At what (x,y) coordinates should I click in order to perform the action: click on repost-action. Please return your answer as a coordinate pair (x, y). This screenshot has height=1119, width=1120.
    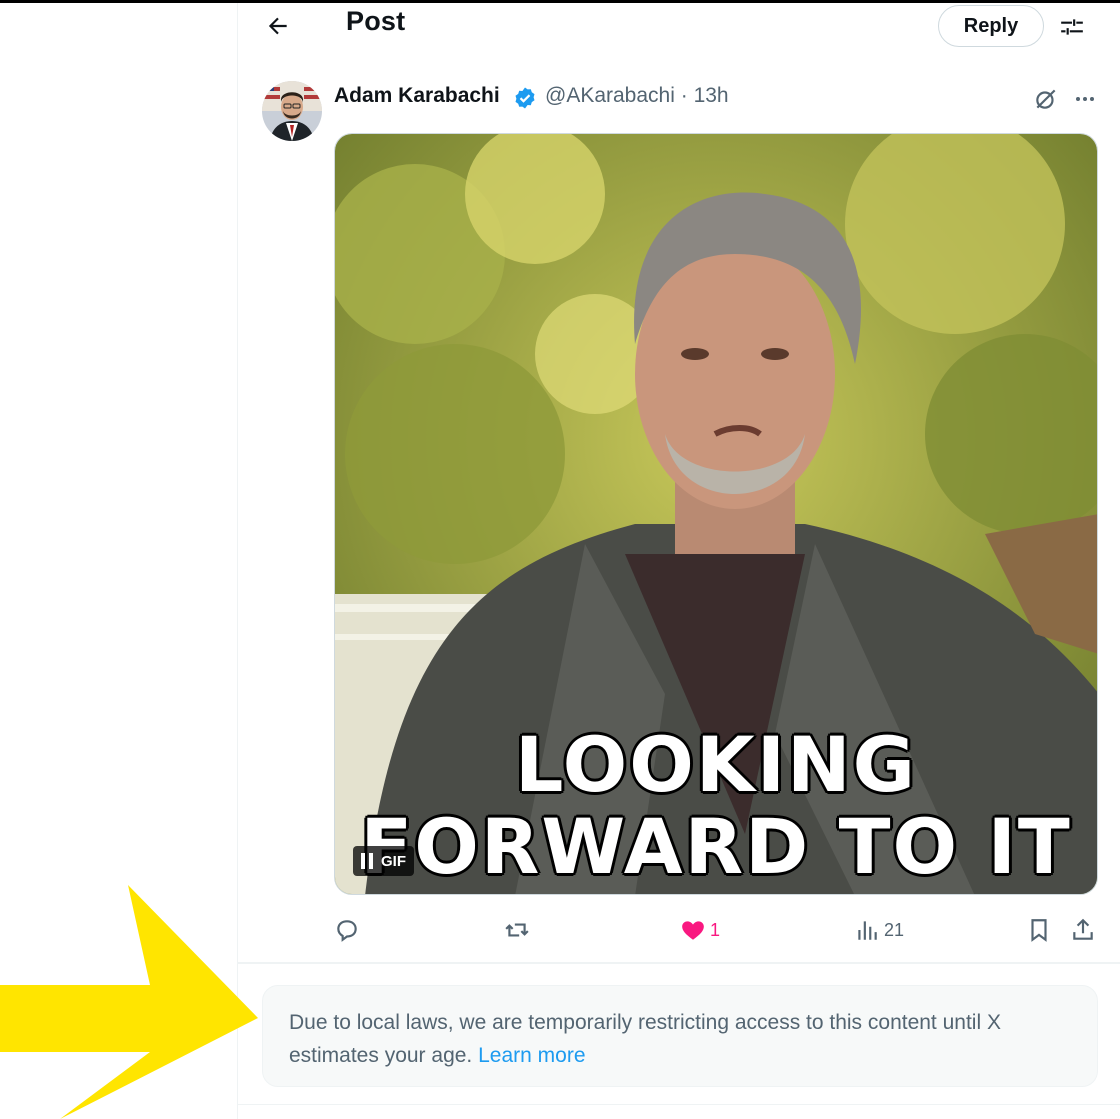
    Looking at the image, I should click on (517, 930).